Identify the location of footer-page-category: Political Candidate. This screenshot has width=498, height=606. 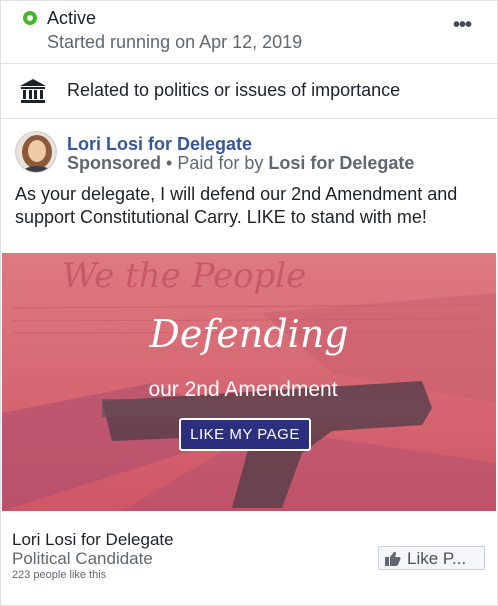
(82, 558).